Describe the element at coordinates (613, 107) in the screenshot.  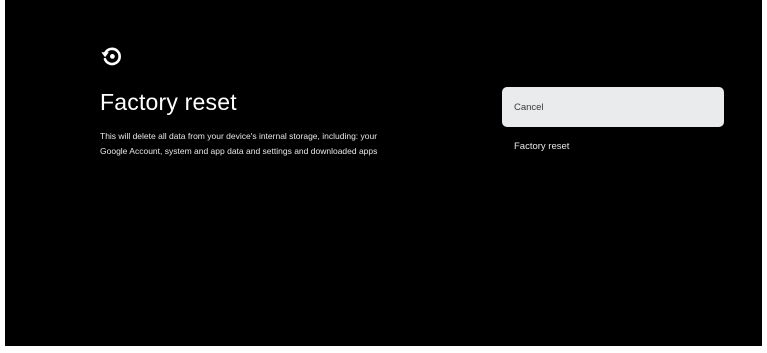
I see `cancel-button: Cancel` at that location.